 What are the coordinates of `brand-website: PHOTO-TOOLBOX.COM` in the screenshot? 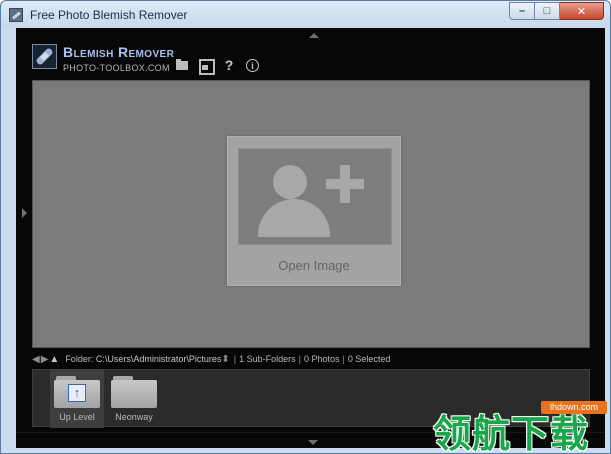 It's located at (116, 68).